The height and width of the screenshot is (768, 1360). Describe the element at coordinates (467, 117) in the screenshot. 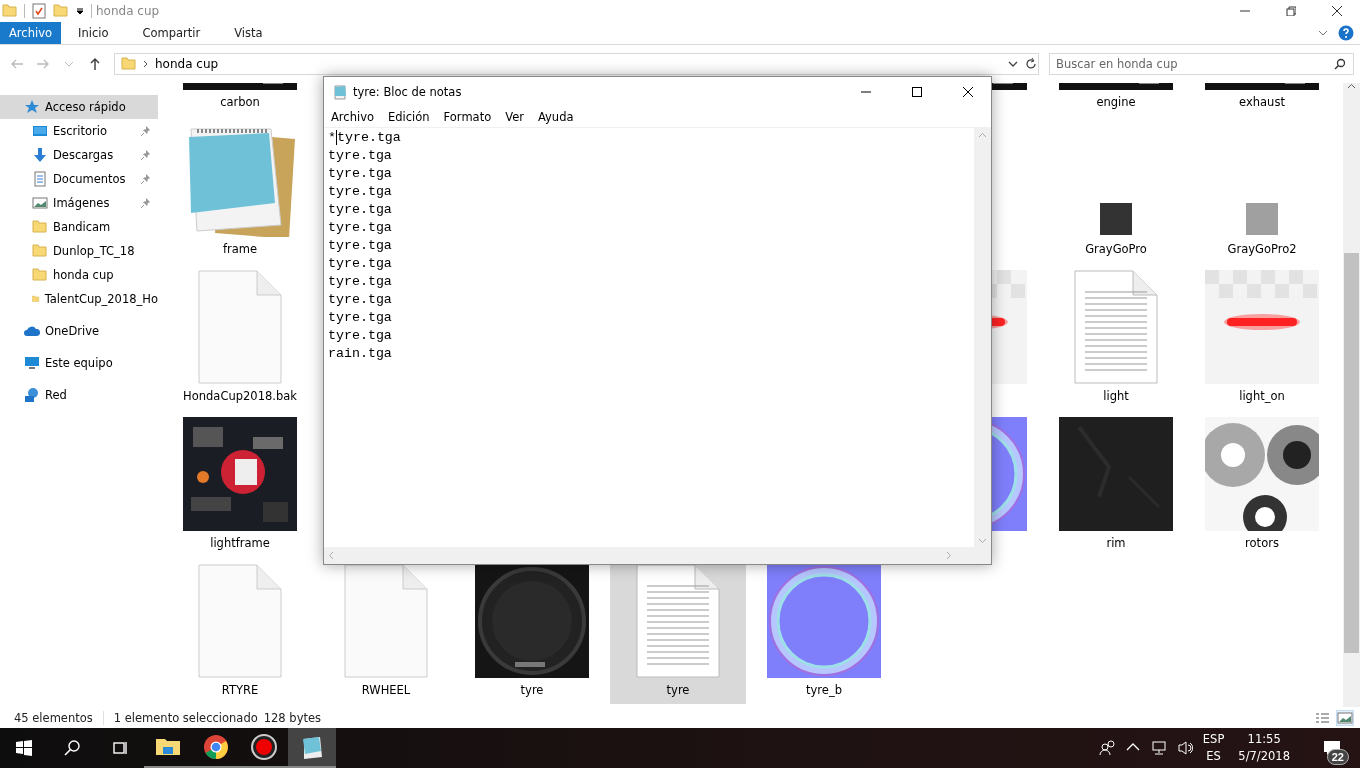

I see `menu-item: Formato` at that location.